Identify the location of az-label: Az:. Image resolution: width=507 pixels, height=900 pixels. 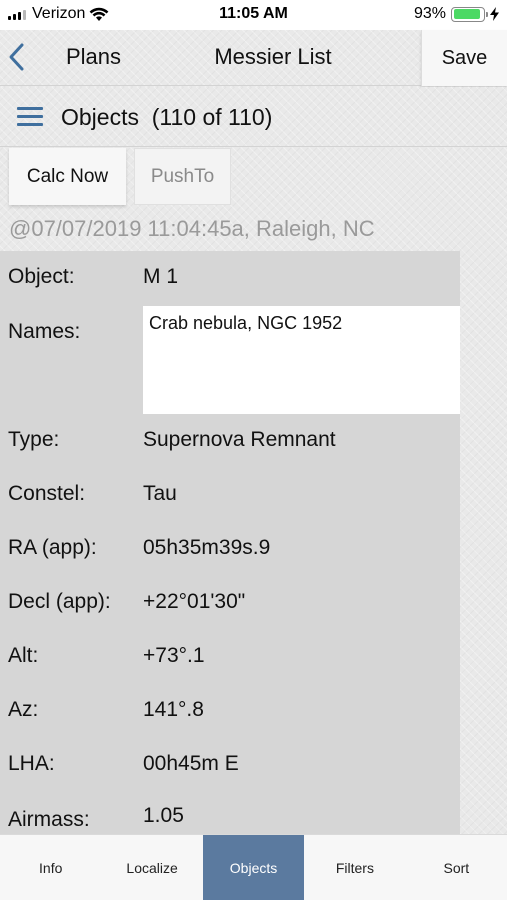
(23, 709).